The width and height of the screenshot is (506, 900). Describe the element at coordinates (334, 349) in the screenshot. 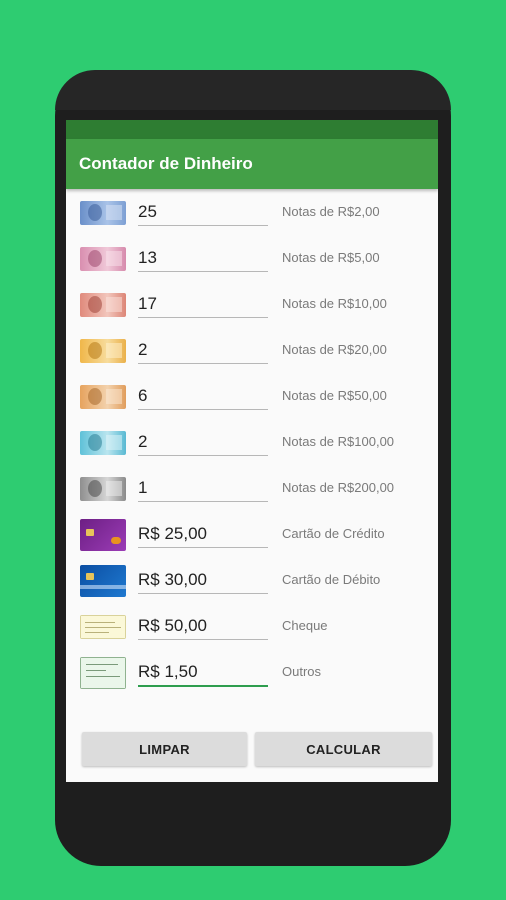

I see `label-notes-20: Notas de R$20,00` at that location.